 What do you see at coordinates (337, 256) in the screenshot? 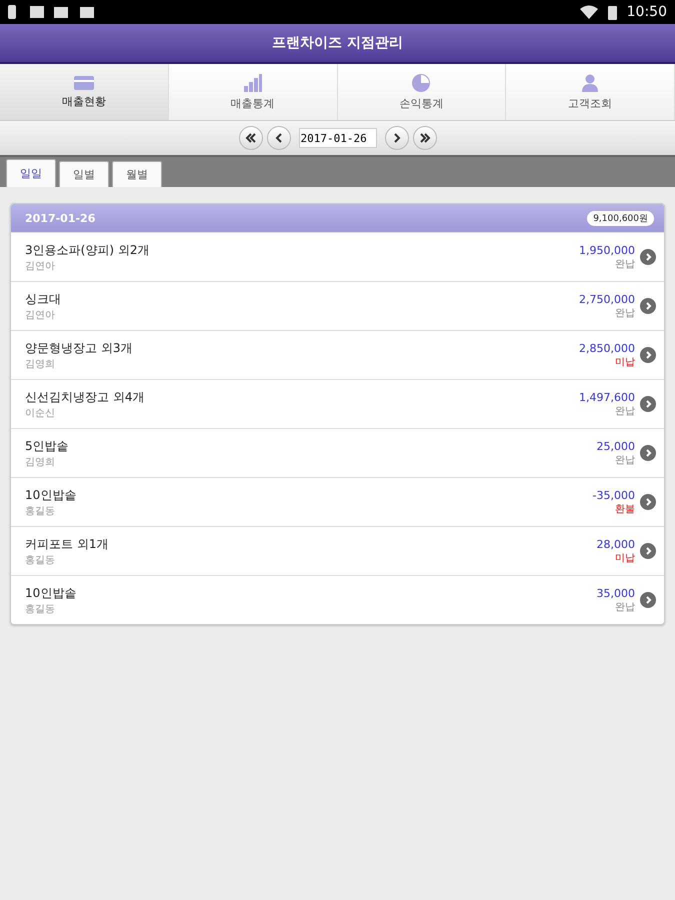
I see `sale-row: 3인용소파(양피) 외2개 김연아 1,950,000 완납` at bounding box center [337, 256].